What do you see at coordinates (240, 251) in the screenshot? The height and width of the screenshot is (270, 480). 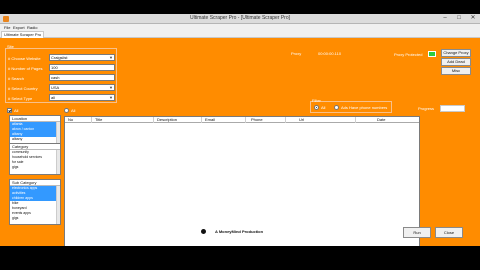 I see `taskbar` at bounding box center [240, 251].